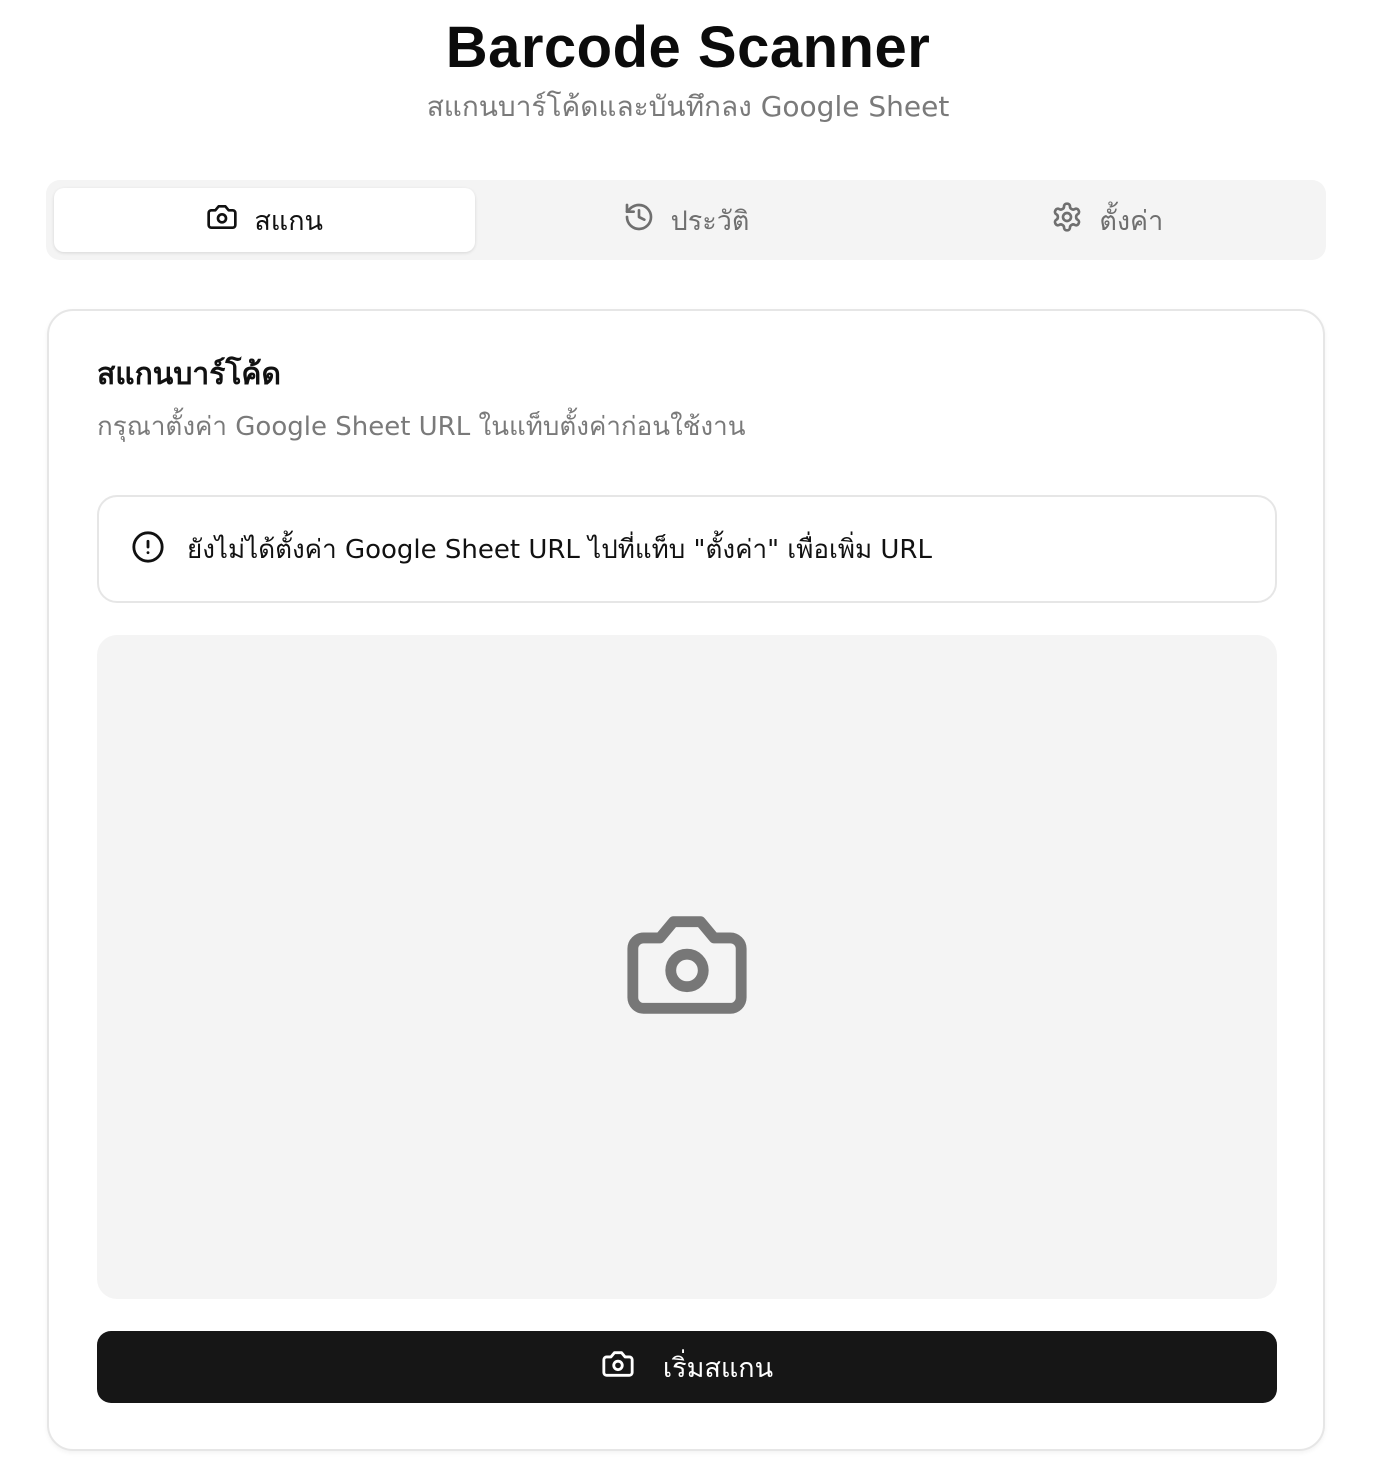  I want to click on tab-scan: สแกน, so click(265, 220).